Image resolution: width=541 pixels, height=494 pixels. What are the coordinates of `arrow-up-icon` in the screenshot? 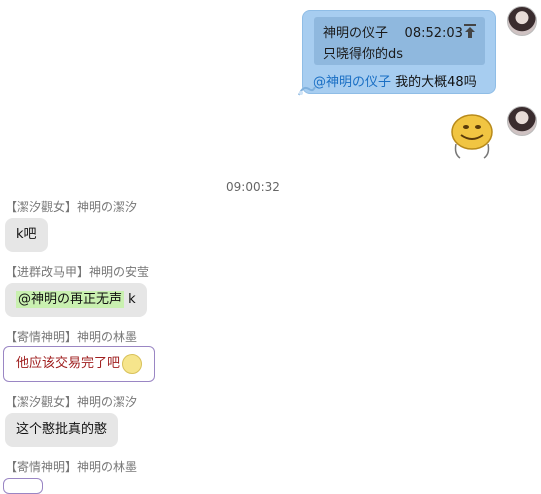 It's located at (470, 31).